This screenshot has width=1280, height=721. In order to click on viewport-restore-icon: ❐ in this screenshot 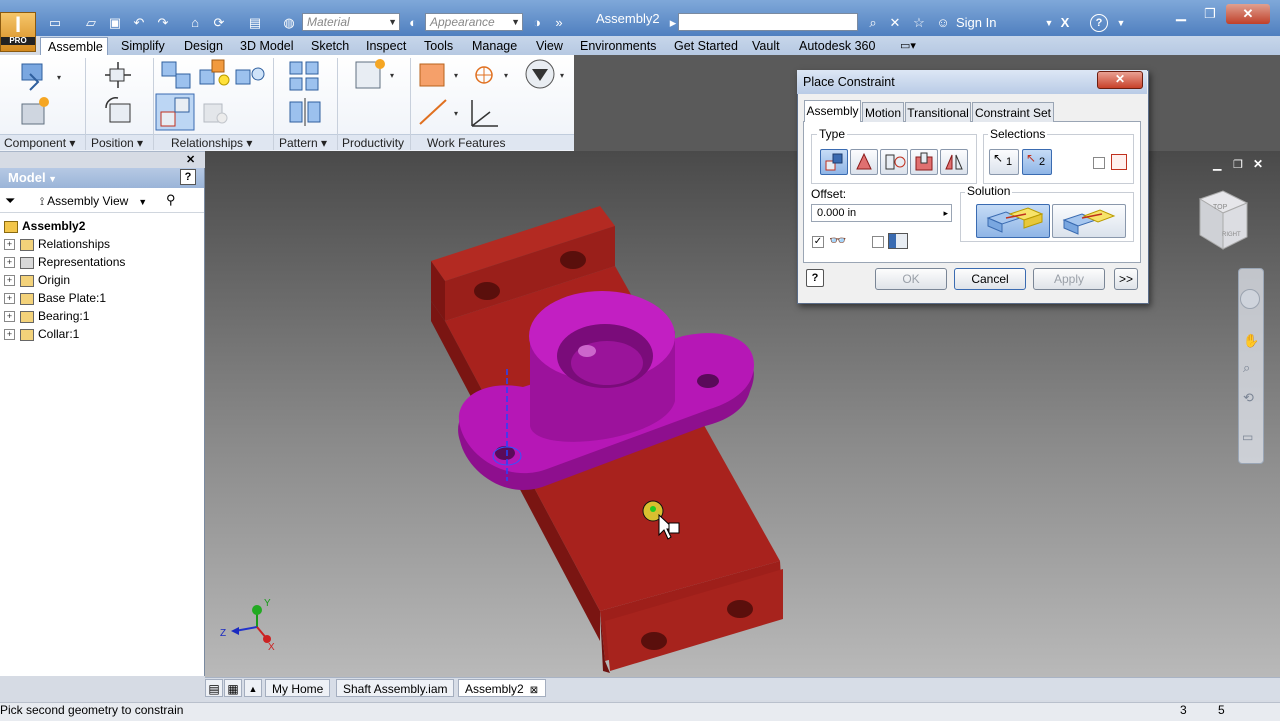, I will do `click(1238, 164)`.